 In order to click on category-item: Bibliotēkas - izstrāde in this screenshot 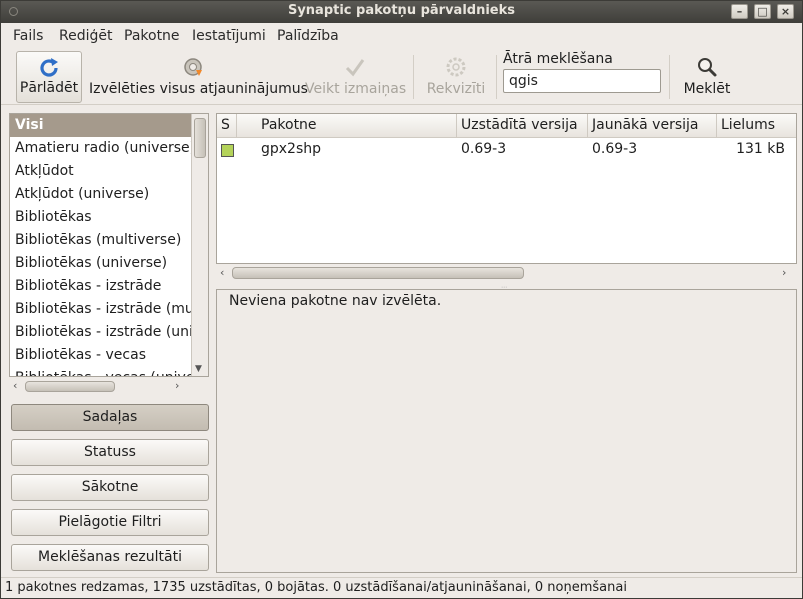, I will do `click(100, 286)`.